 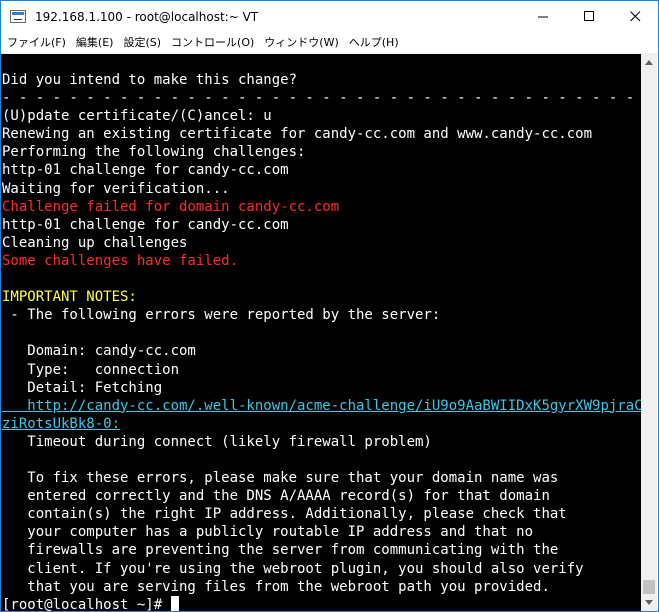 What do you see at coordinates (301, 42) in the screenshot?
I see `menu-window: ウィンドウ(W)` at bounding box center [301, 42].